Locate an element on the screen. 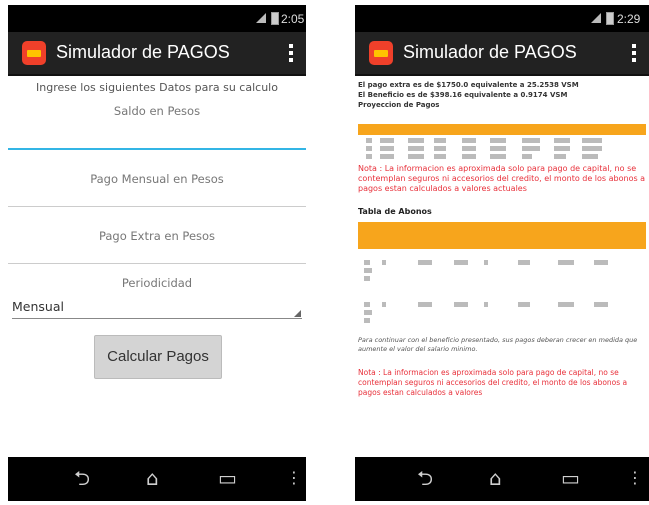 This screenshot has width=649, height=505. periodicidad-label: Periodicidad is located at coordinates (157, 283).